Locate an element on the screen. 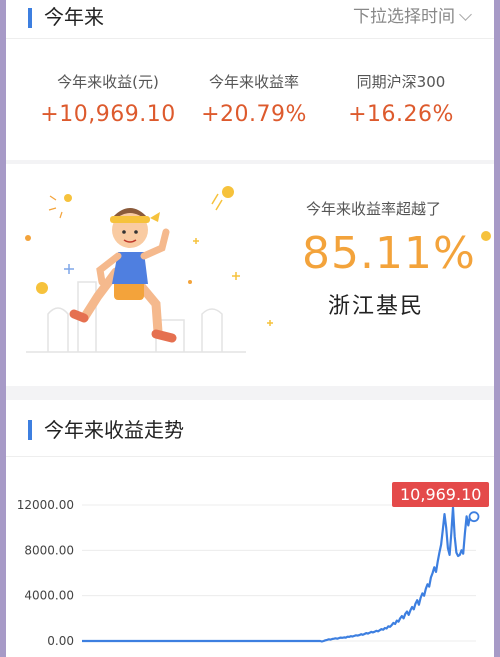 This screenshot has width=500, height=657. period-dropdown-label: 下拉选择时间 is located at coordinates (404, 17).